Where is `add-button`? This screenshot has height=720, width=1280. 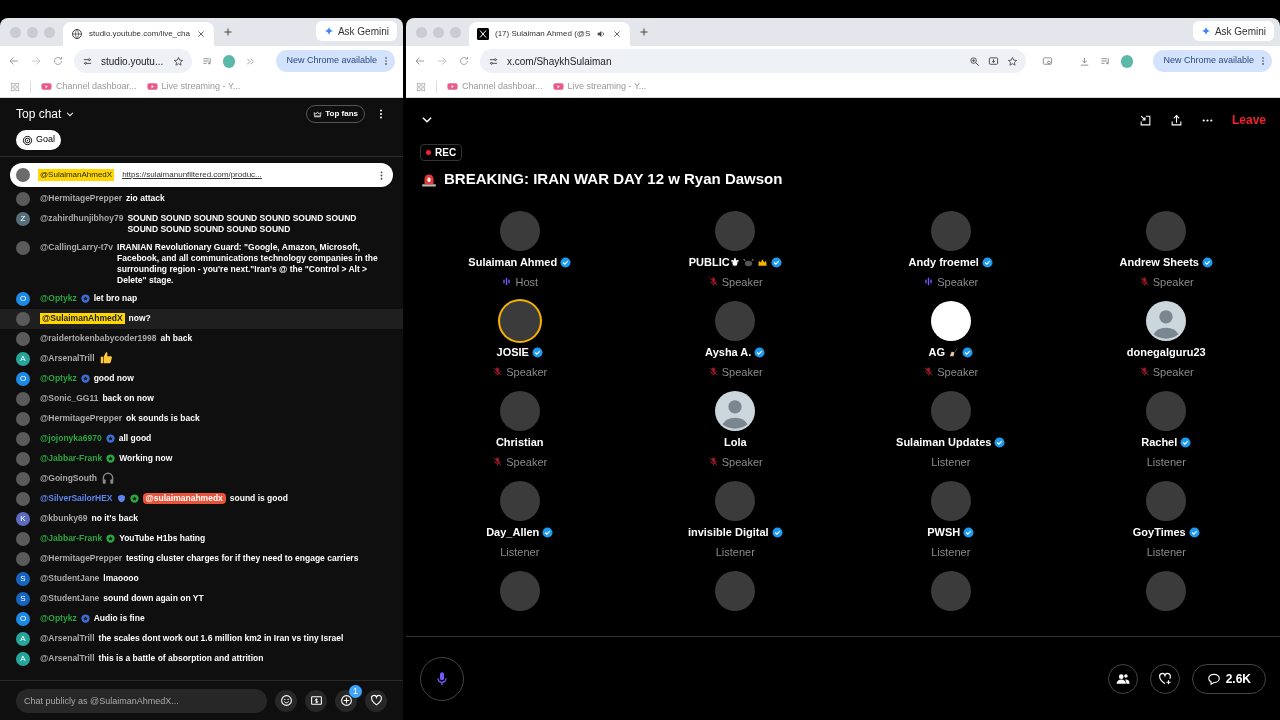
add-button is located at coordinates (346, 700).